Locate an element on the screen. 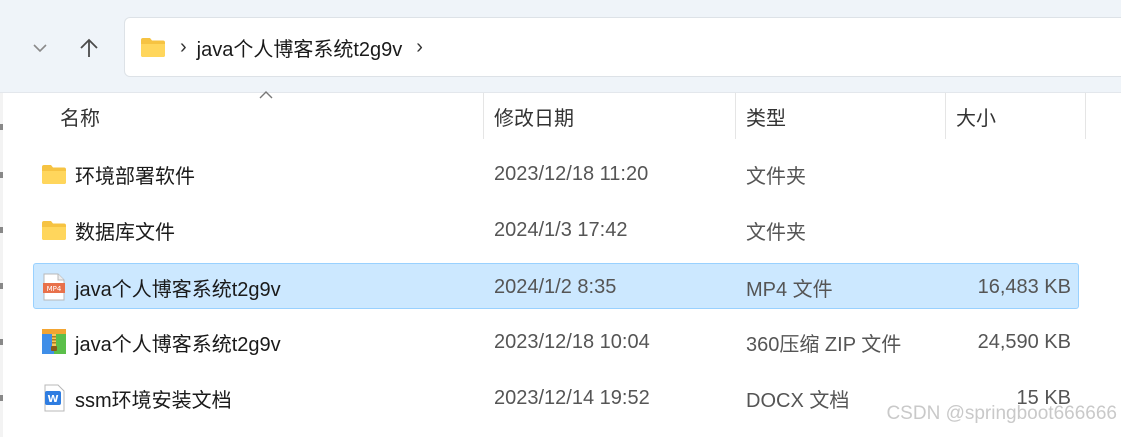 This screenshot has height=437, width=1121. file-name-cell: MP4 java个人博客系统t2g9v is located at coordinates (161, 287).